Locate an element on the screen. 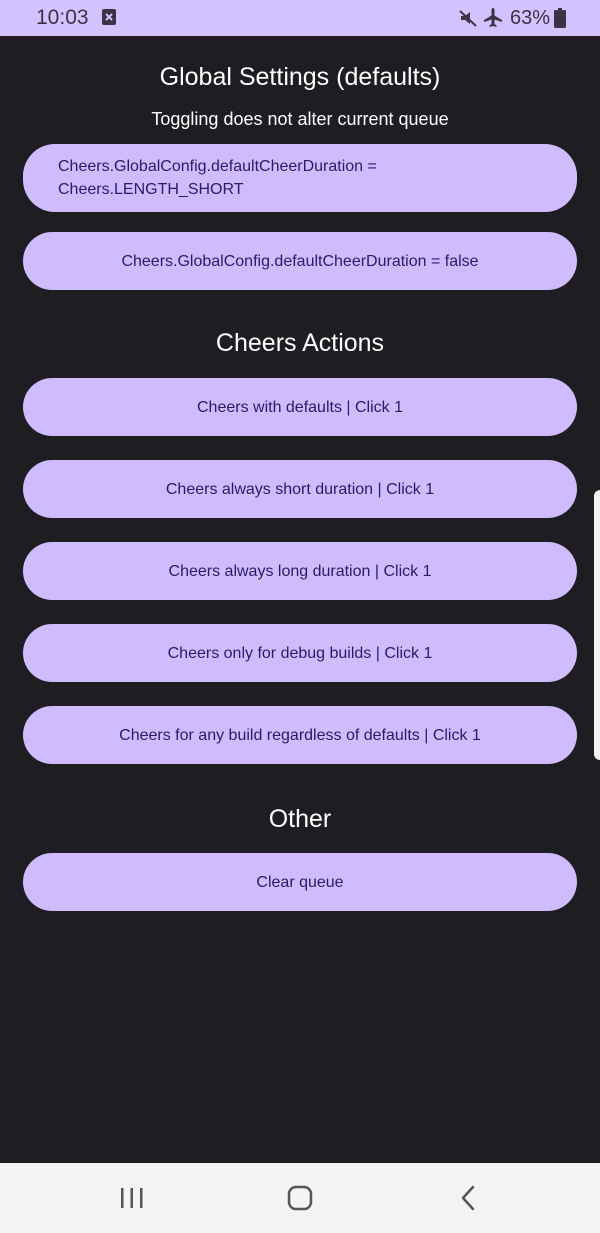 The height and width of the screenshot is (1233, 600). button-label: Cheers only for debug builds | Click 1 is located at coordinates (300, 653).